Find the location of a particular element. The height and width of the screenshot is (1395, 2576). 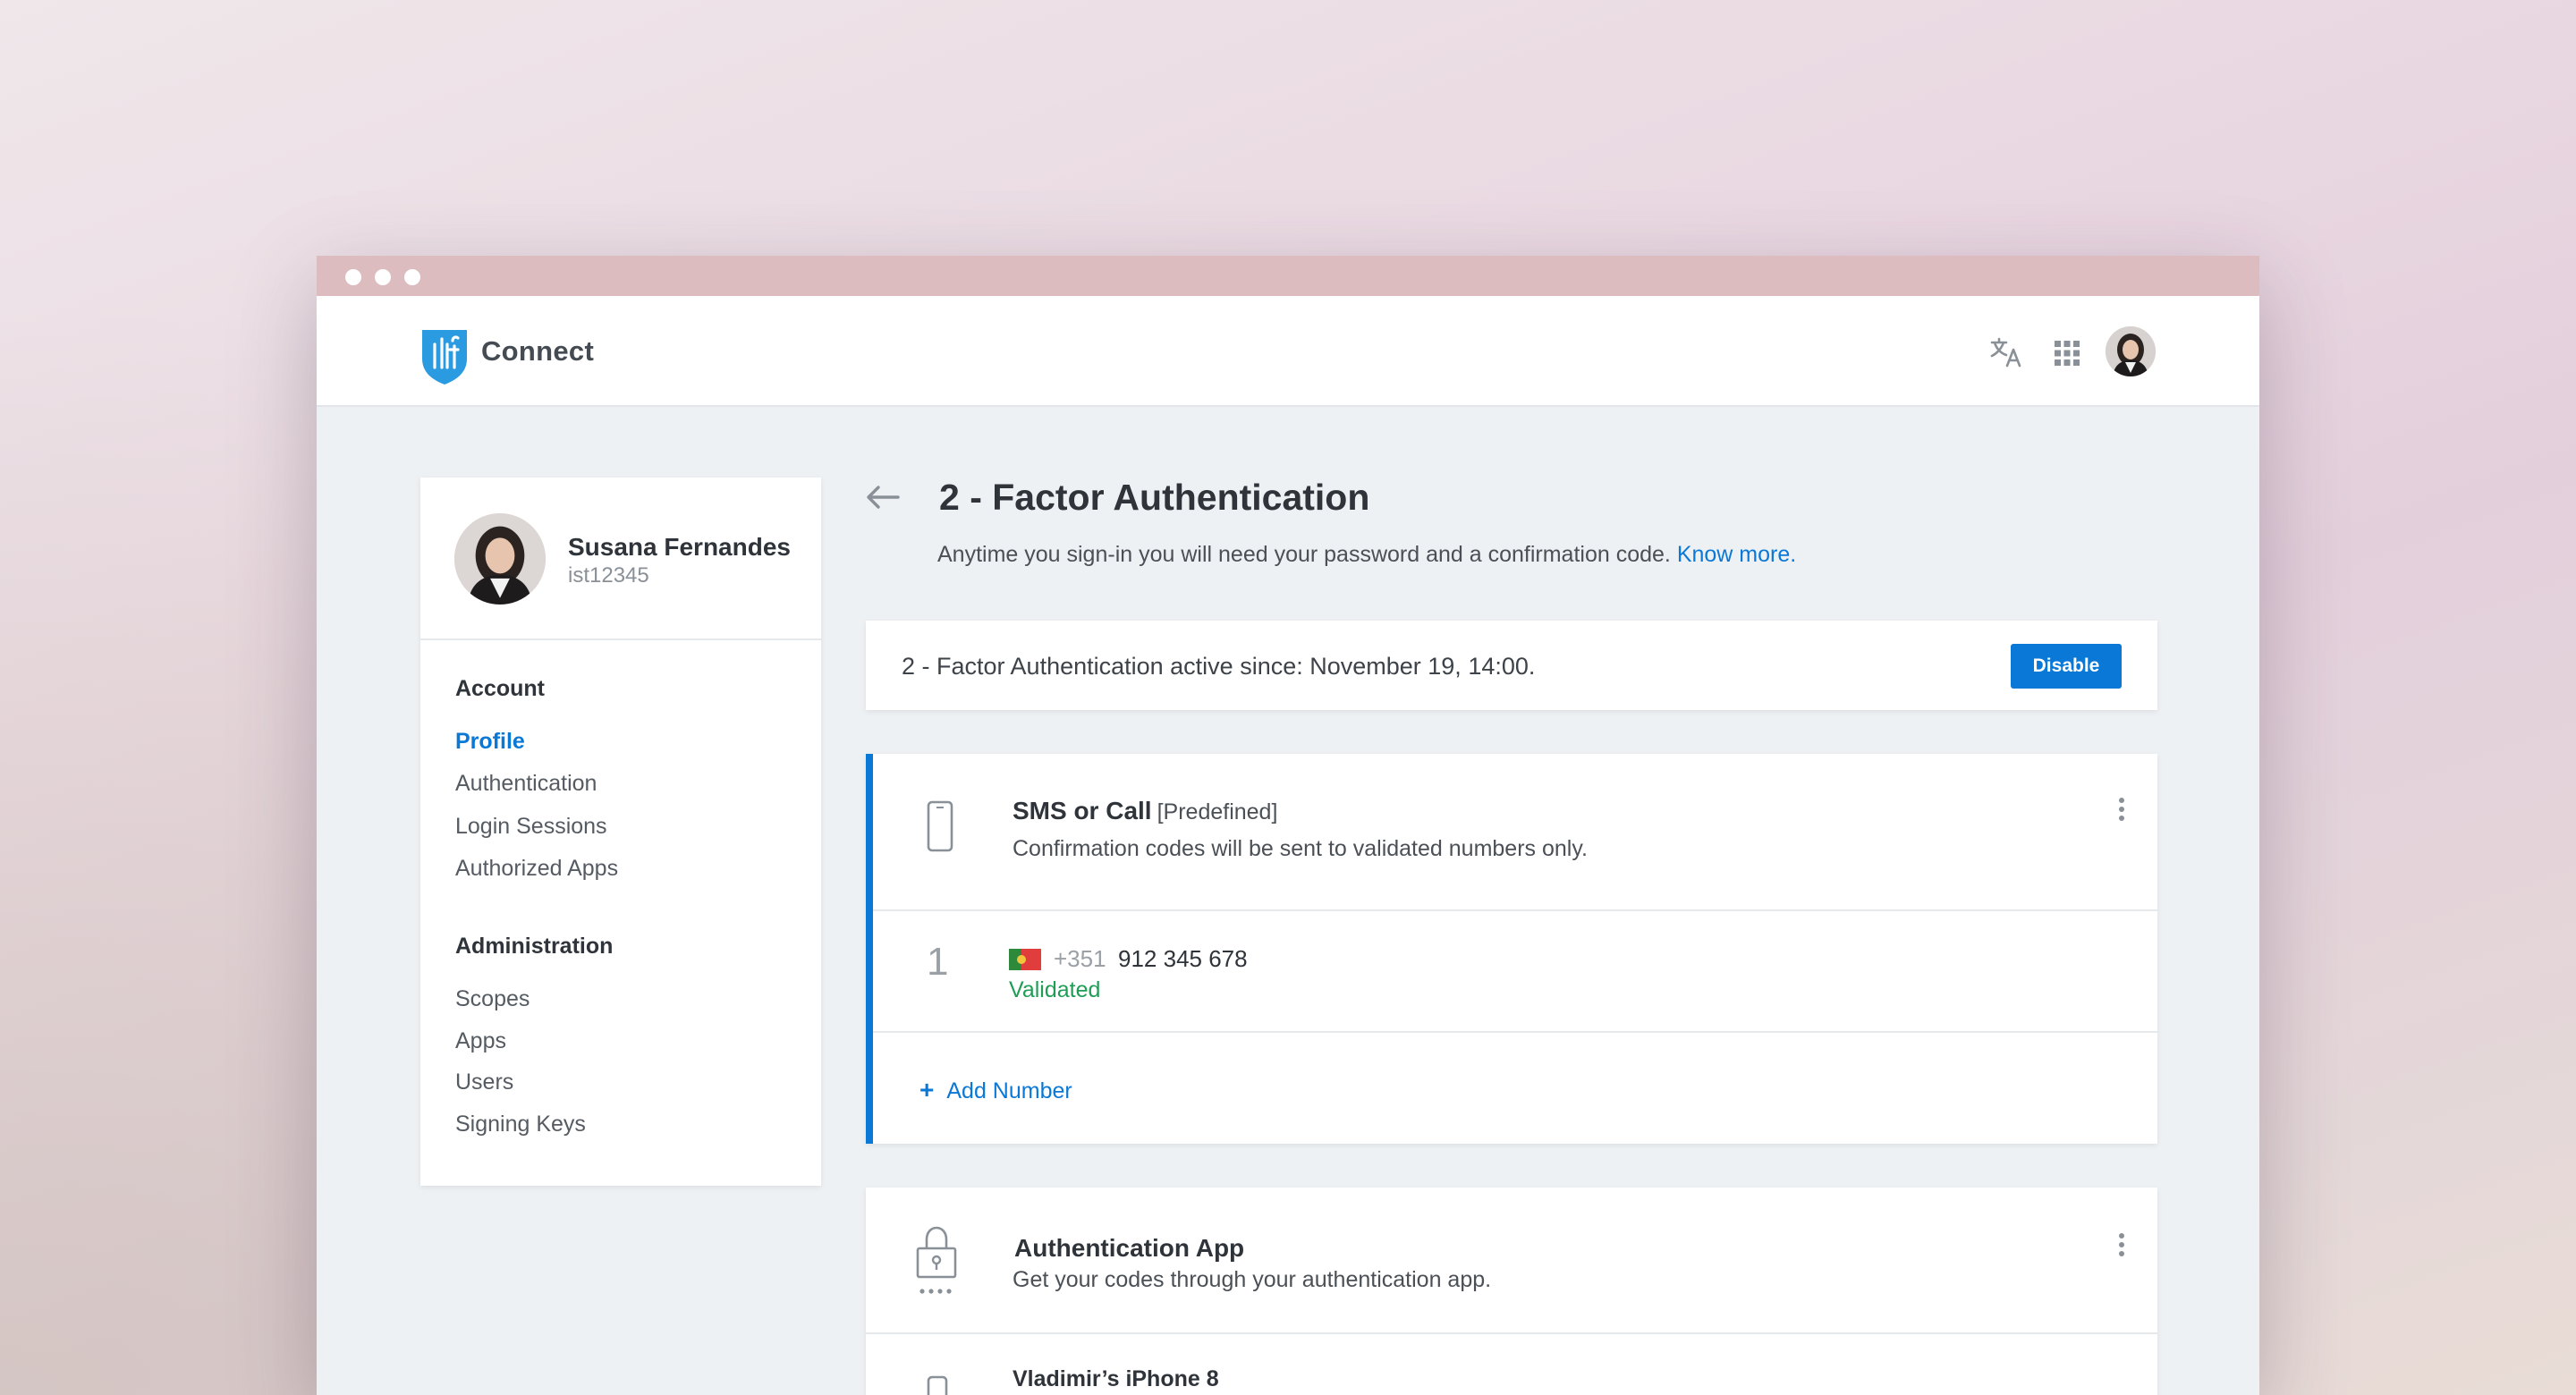

sidebar-item-login-sessions: Login Sessions is located at coordinates (531, 827).